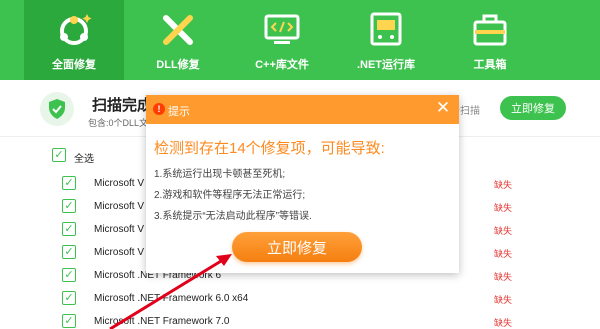 The image size is (600, 329). I want to click on dotnet-runtime-icon, so click(386, 30).